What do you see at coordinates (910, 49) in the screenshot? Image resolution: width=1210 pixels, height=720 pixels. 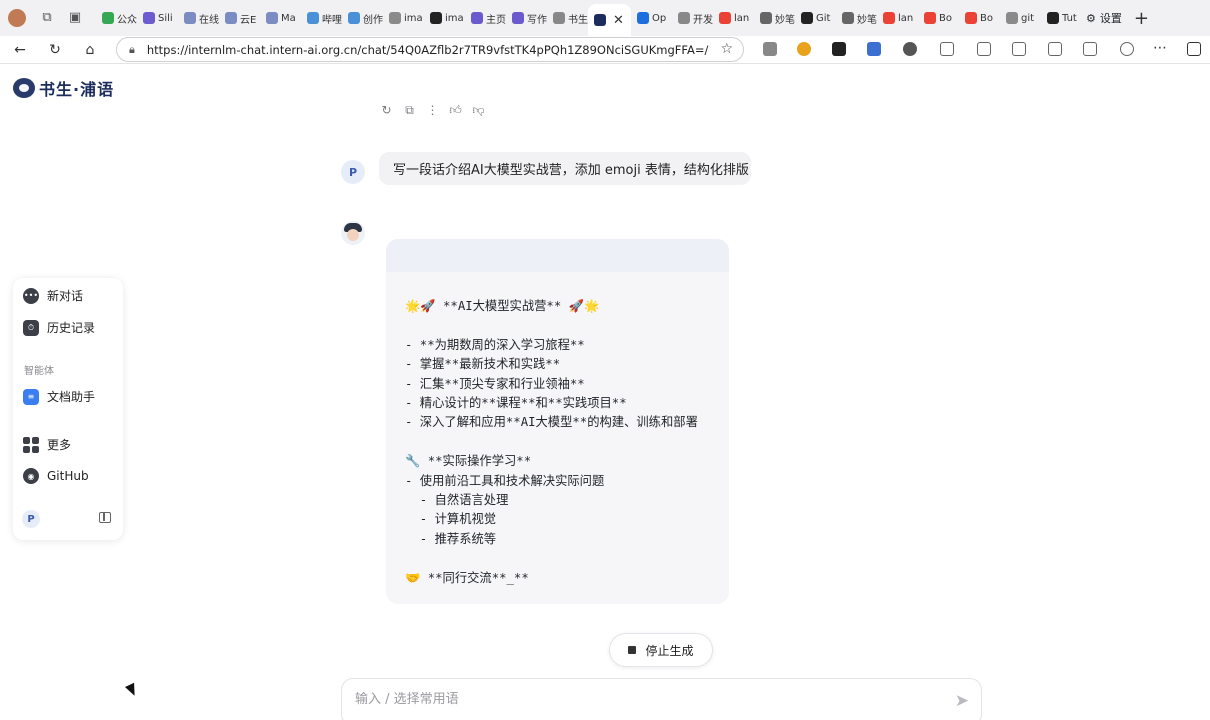 I see `extensions-puzzle-icon` at bounding box center [910, 49].